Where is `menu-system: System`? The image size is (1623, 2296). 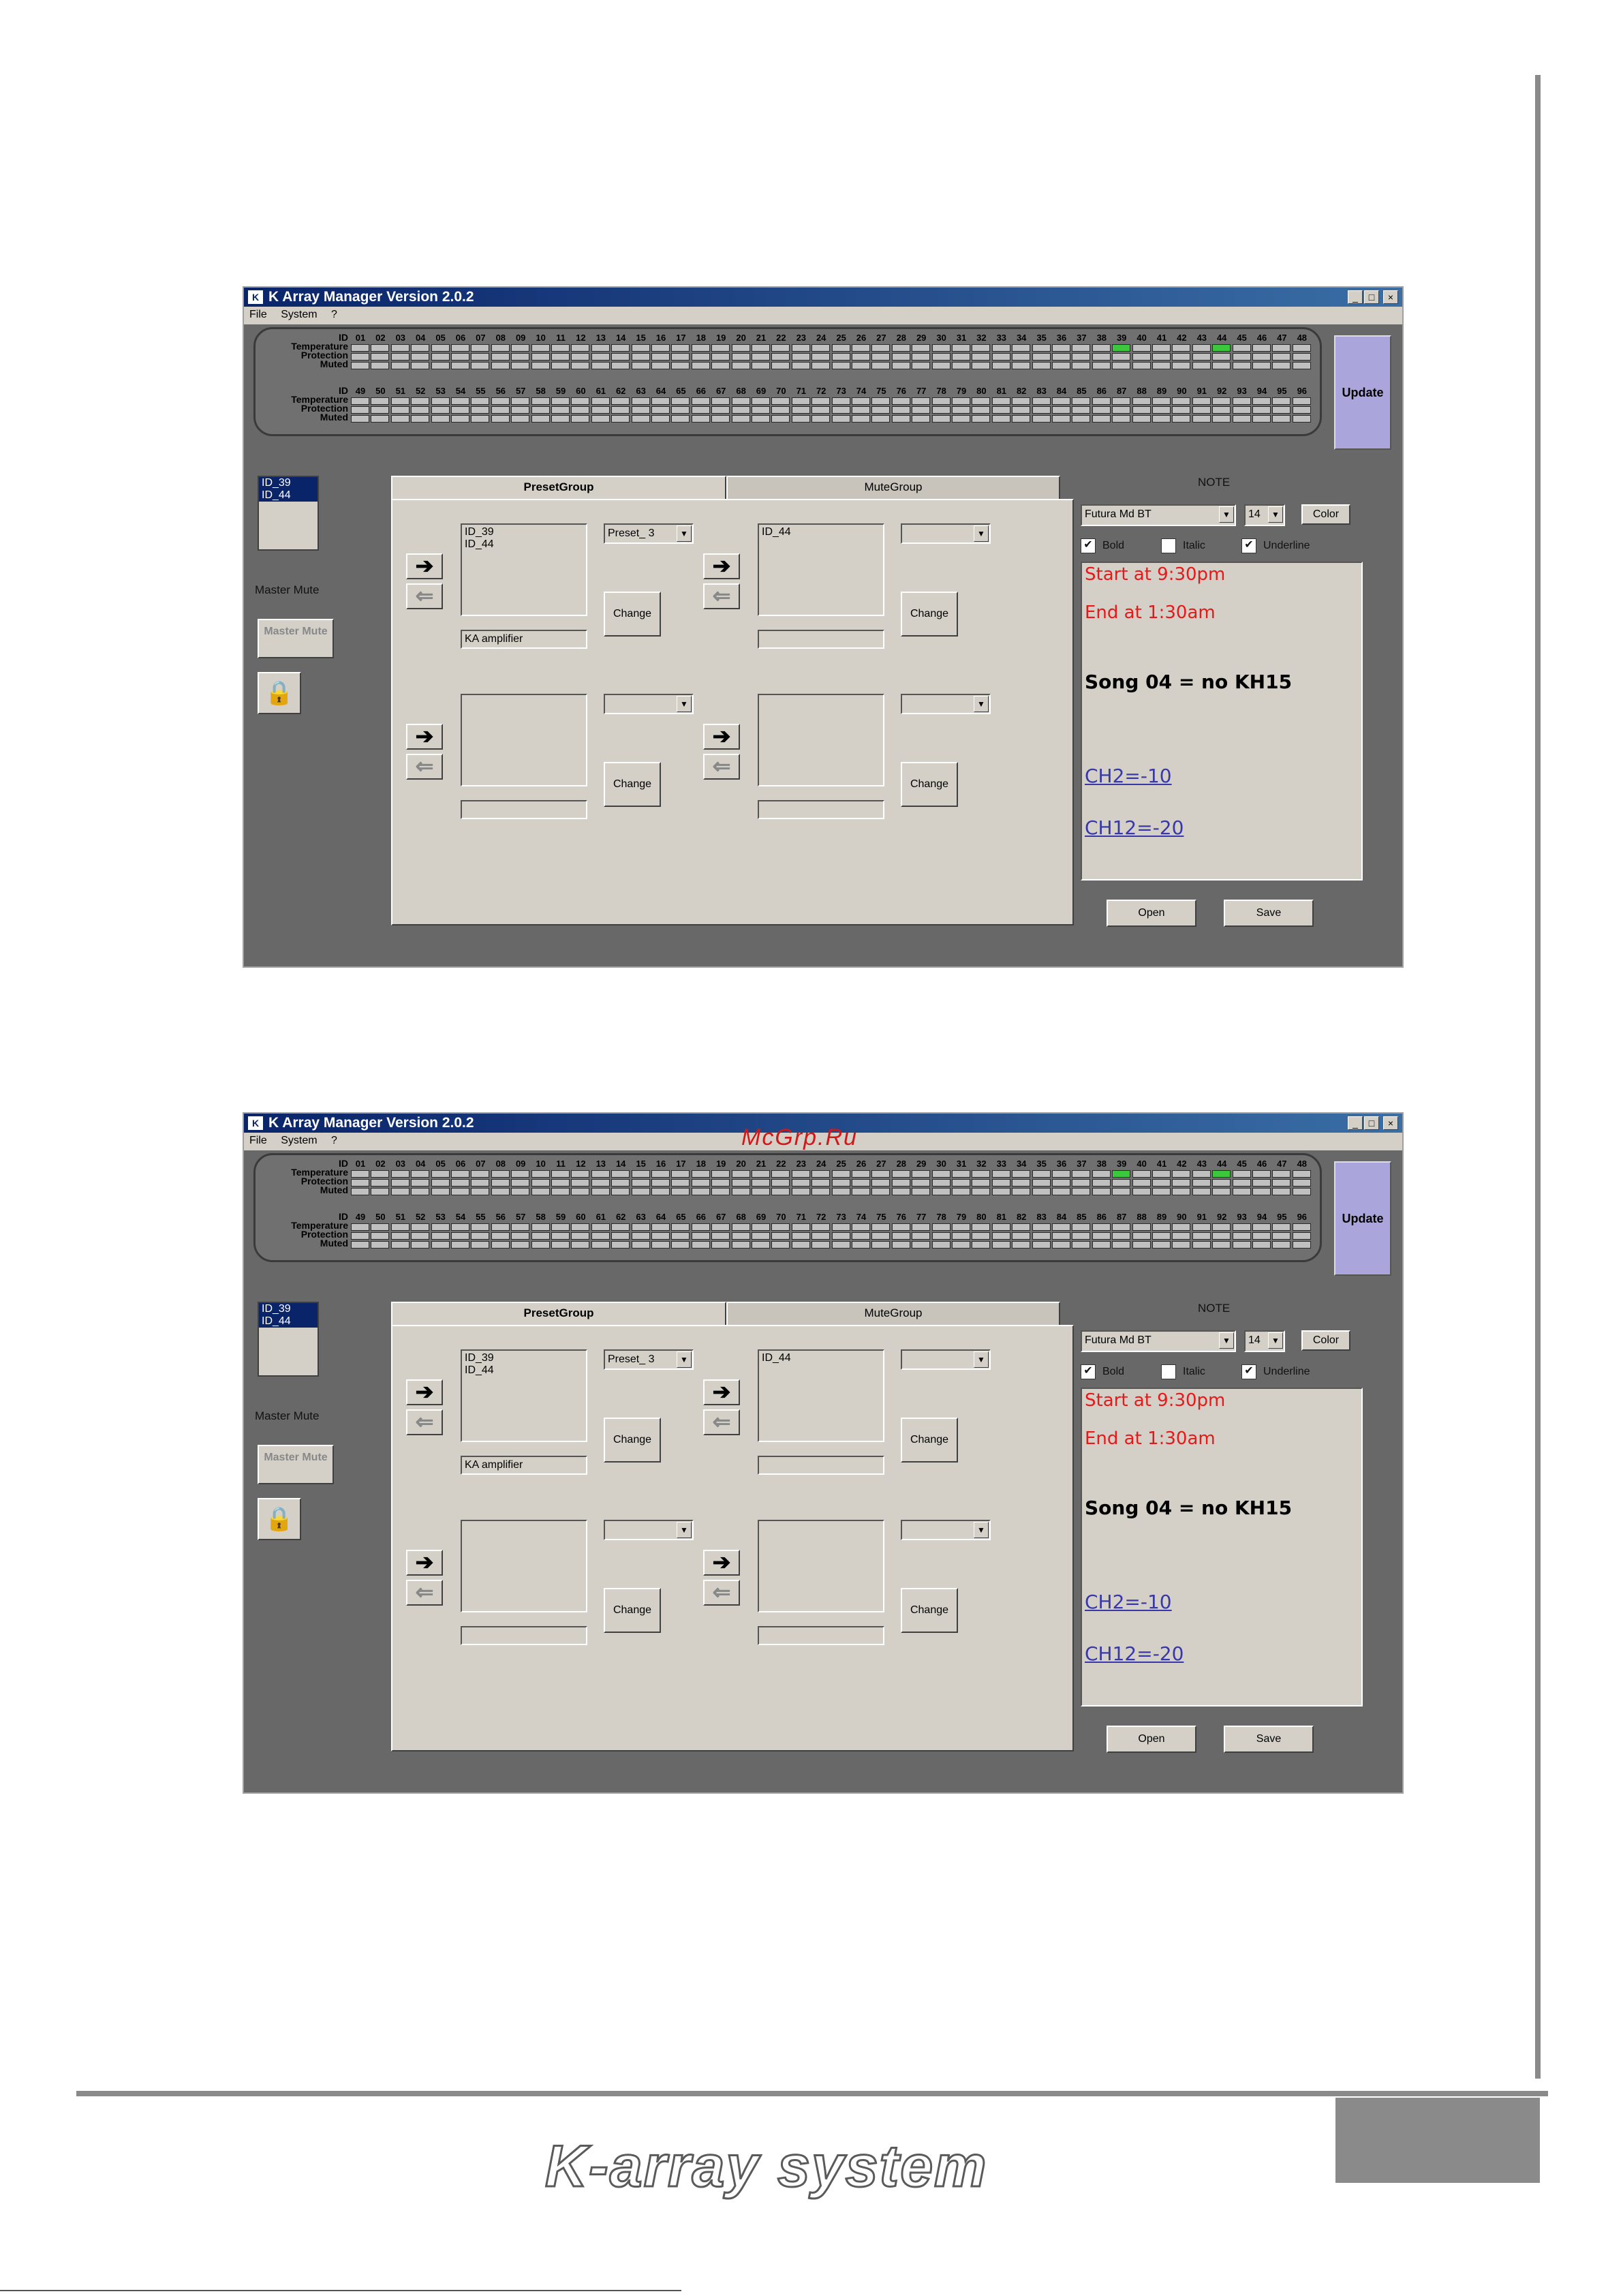
menu-system: System is located at coordinates (298, 1141).